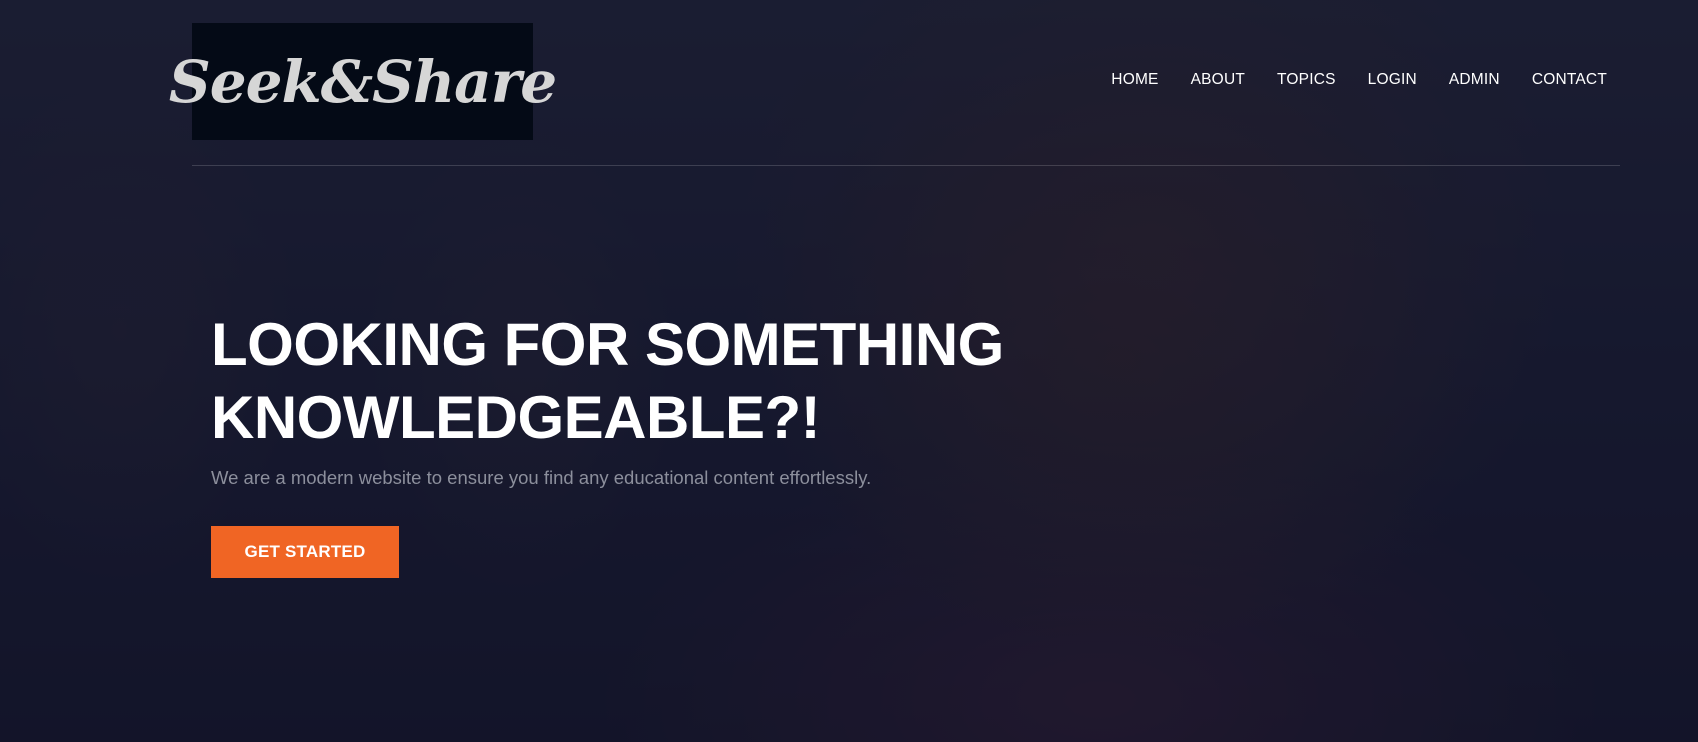 This screenshot has height=742, width=1698. I want to click on nav-topics: TOPICS, so click(1306, 80).